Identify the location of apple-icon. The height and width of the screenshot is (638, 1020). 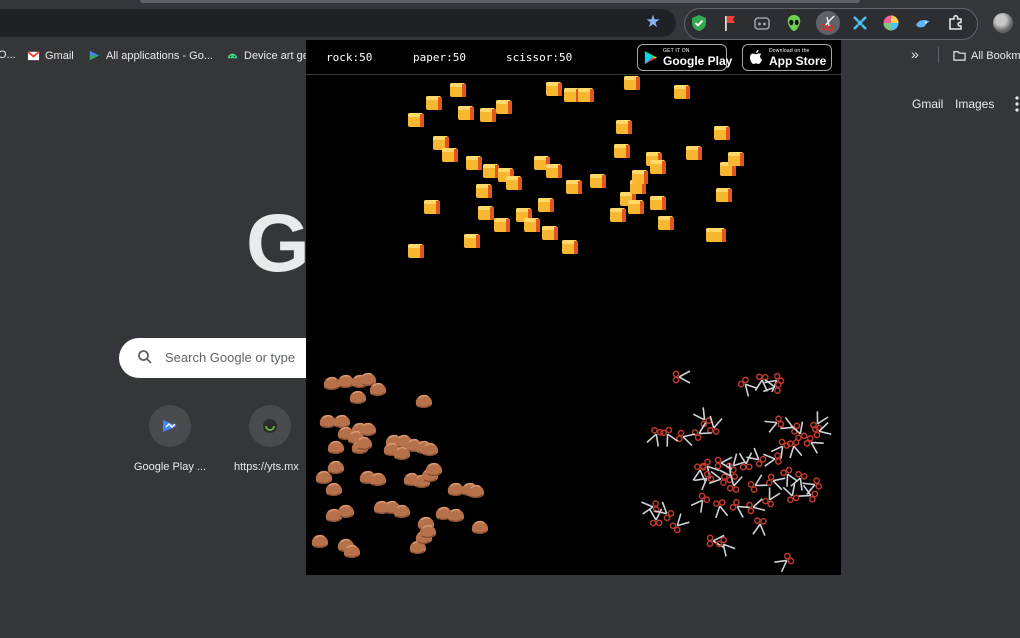
(756, 57).